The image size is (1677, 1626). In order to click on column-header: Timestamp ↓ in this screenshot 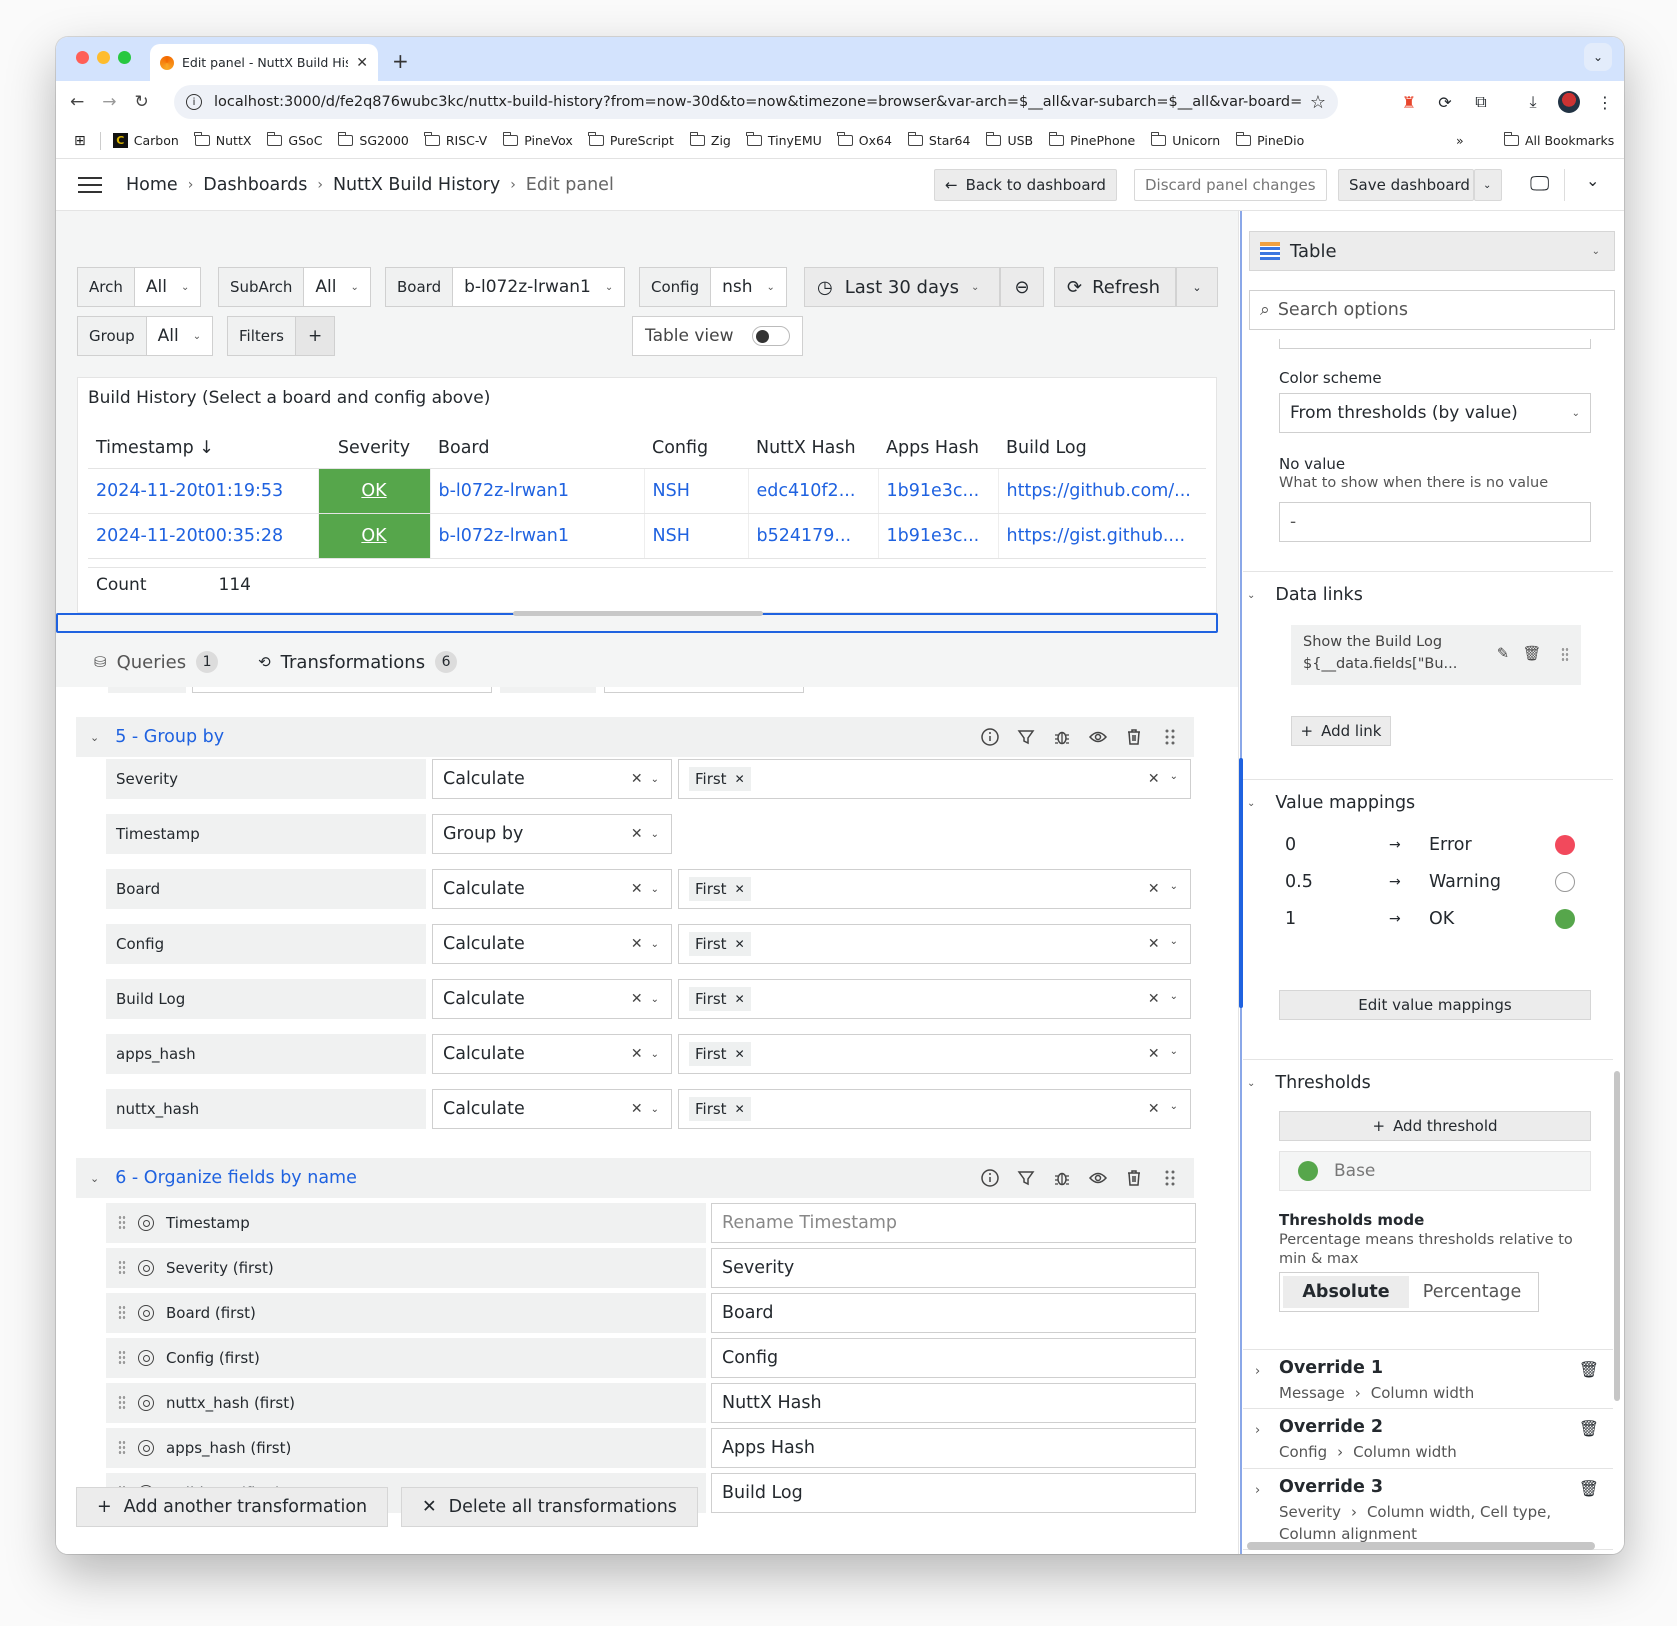, I will do `click(203, 448)`.